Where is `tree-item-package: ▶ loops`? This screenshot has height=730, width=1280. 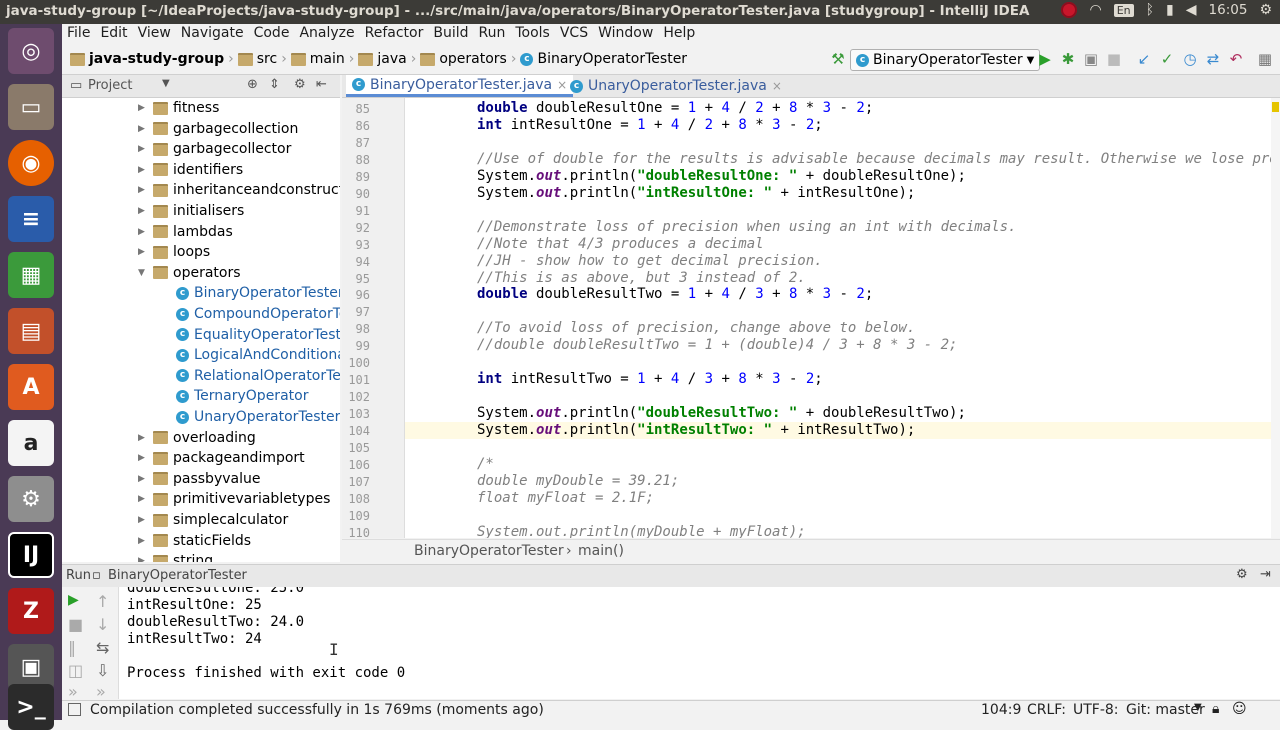 tree-item-package: ▶ loops is located at coordinates (174, 252).